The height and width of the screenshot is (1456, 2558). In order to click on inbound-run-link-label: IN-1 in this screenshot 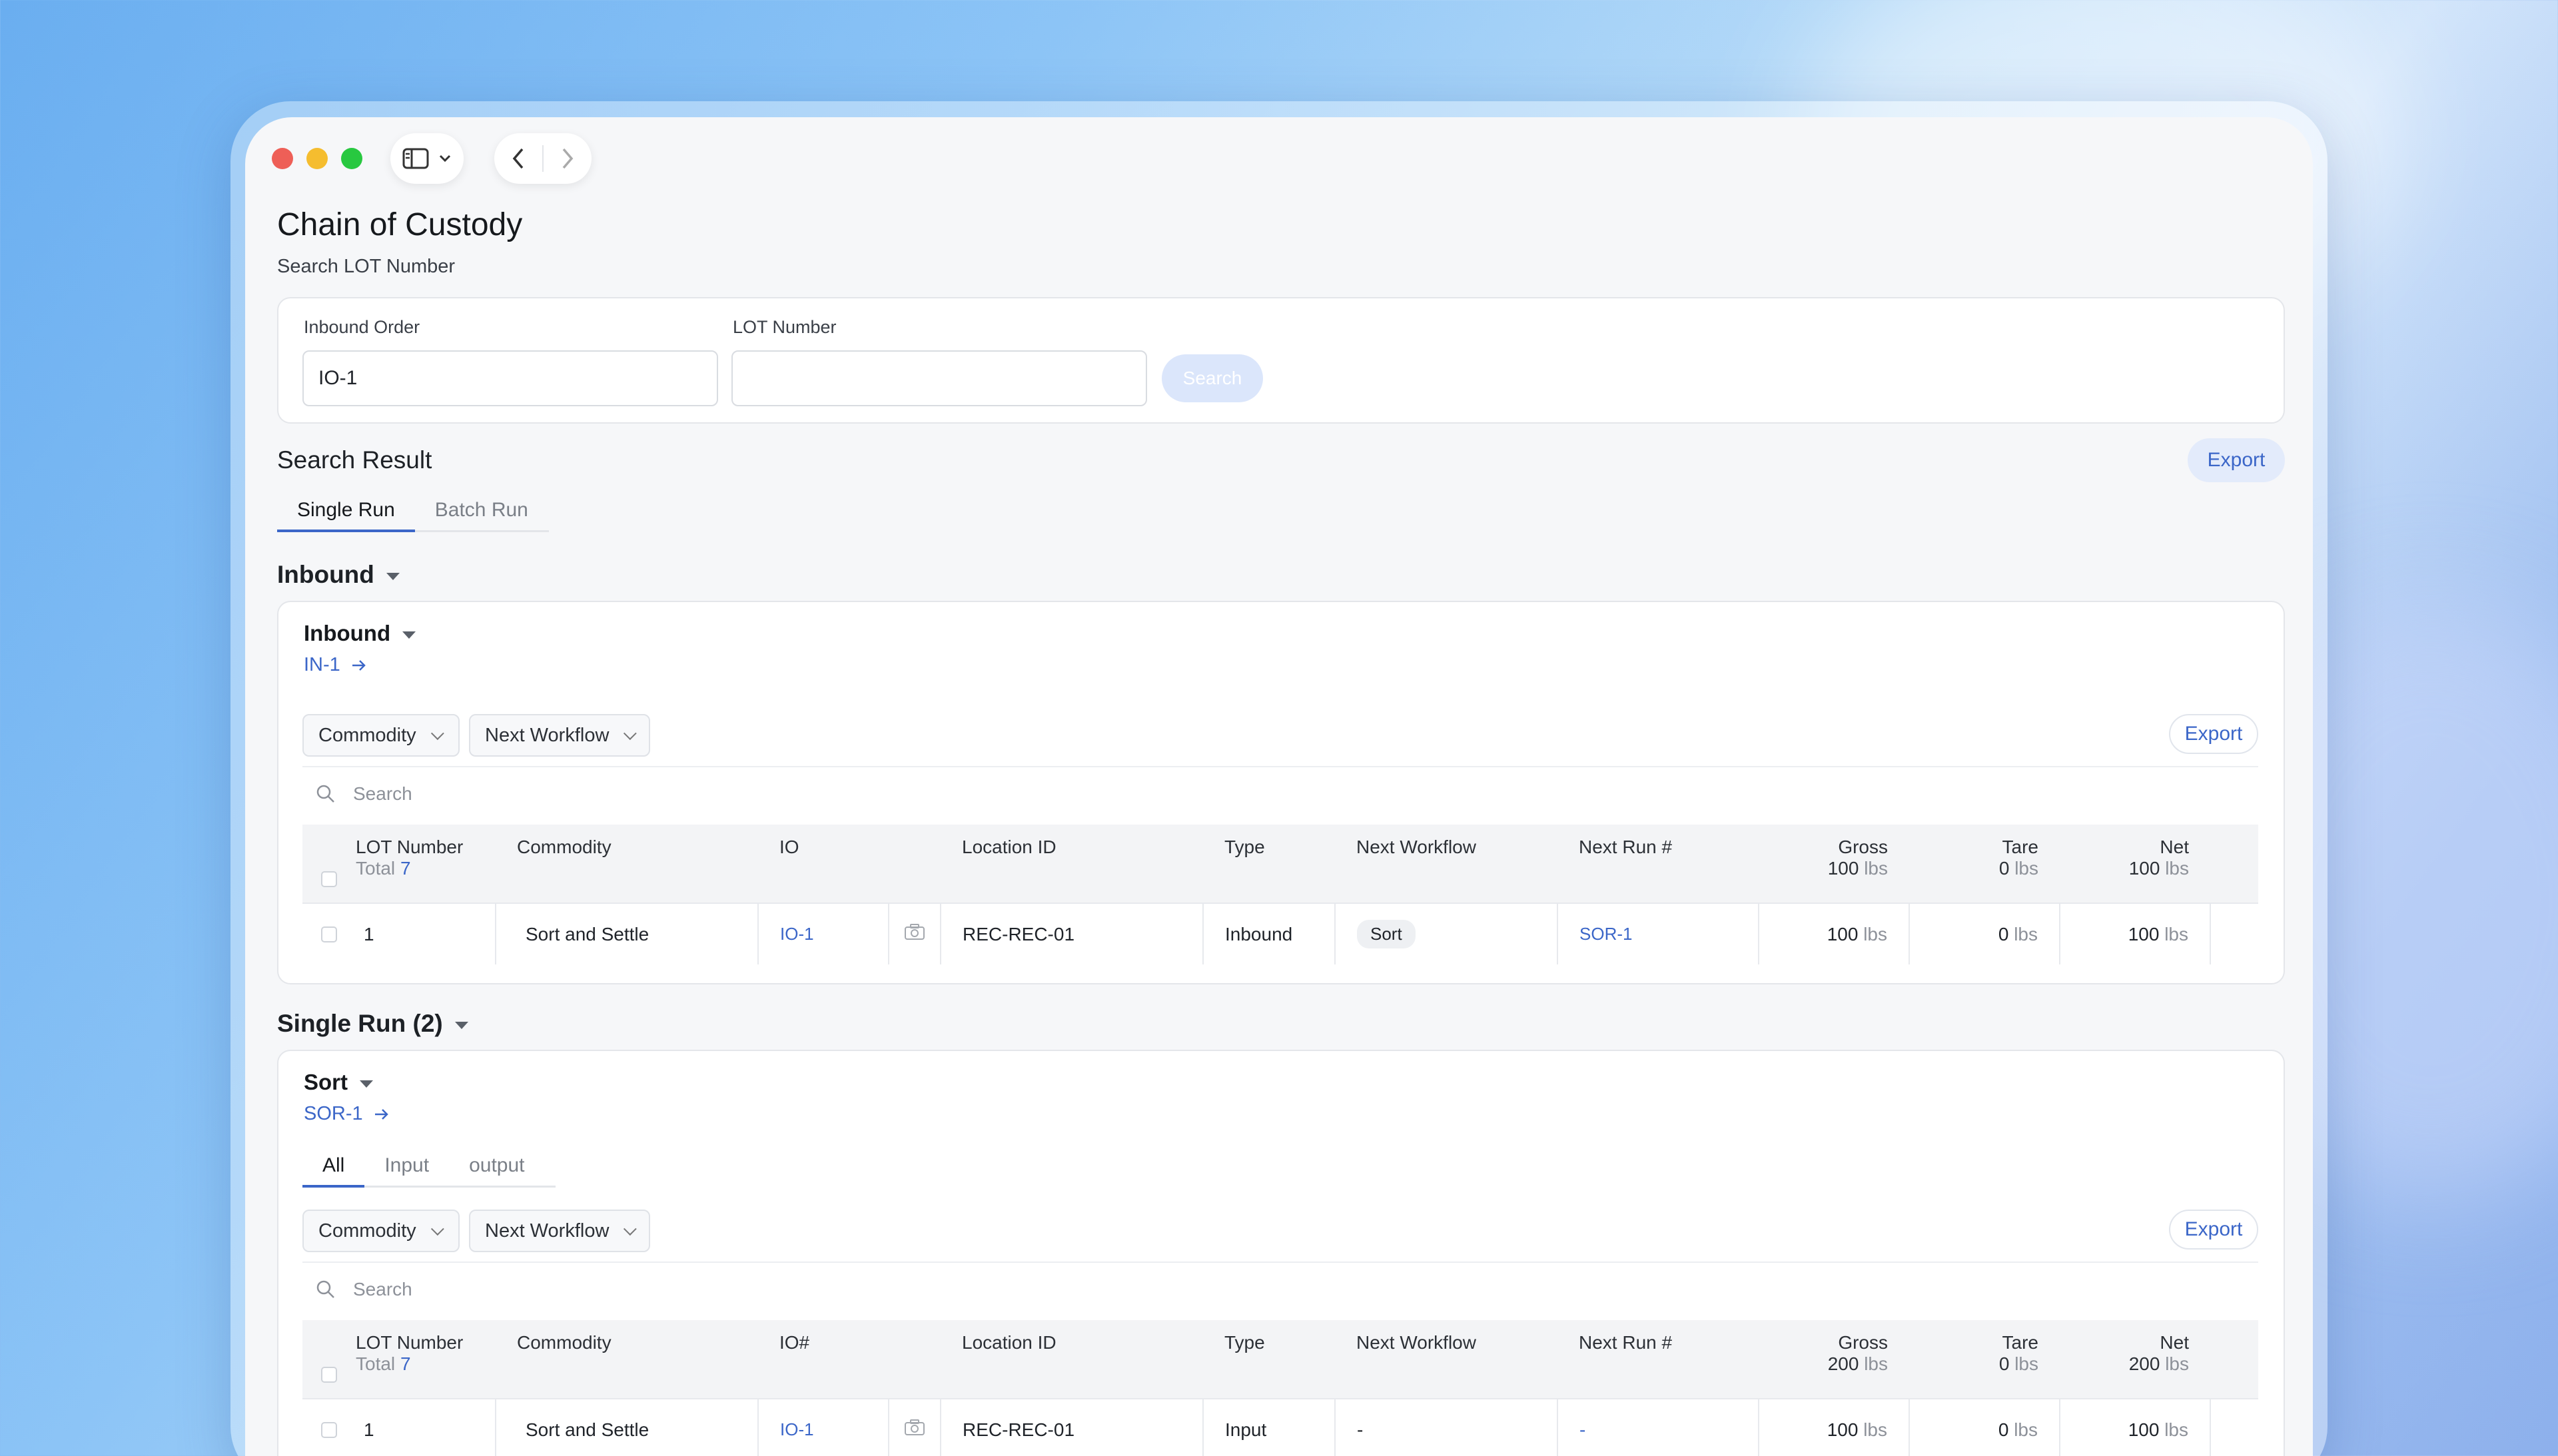, I will do `click(322, 664)`.